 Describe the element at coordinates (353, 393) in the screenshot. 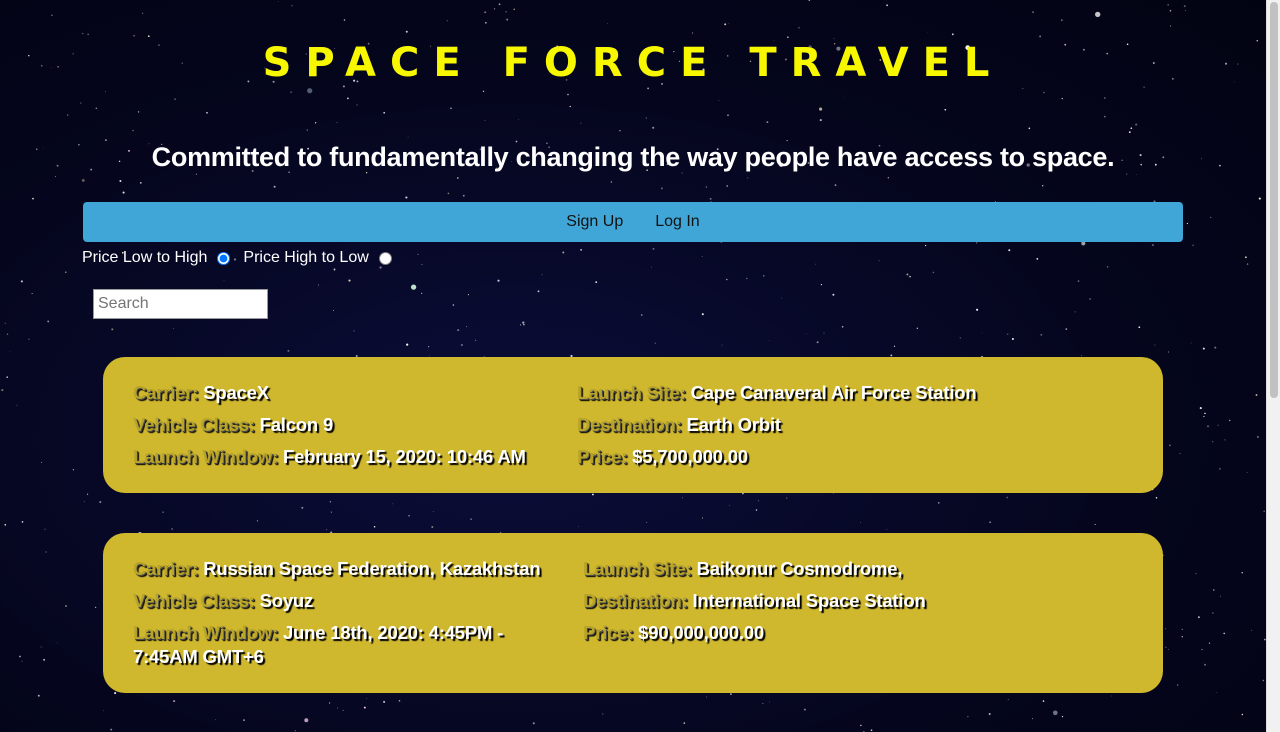

I see `carrier-line: Carrier: SpaceX` at that location.